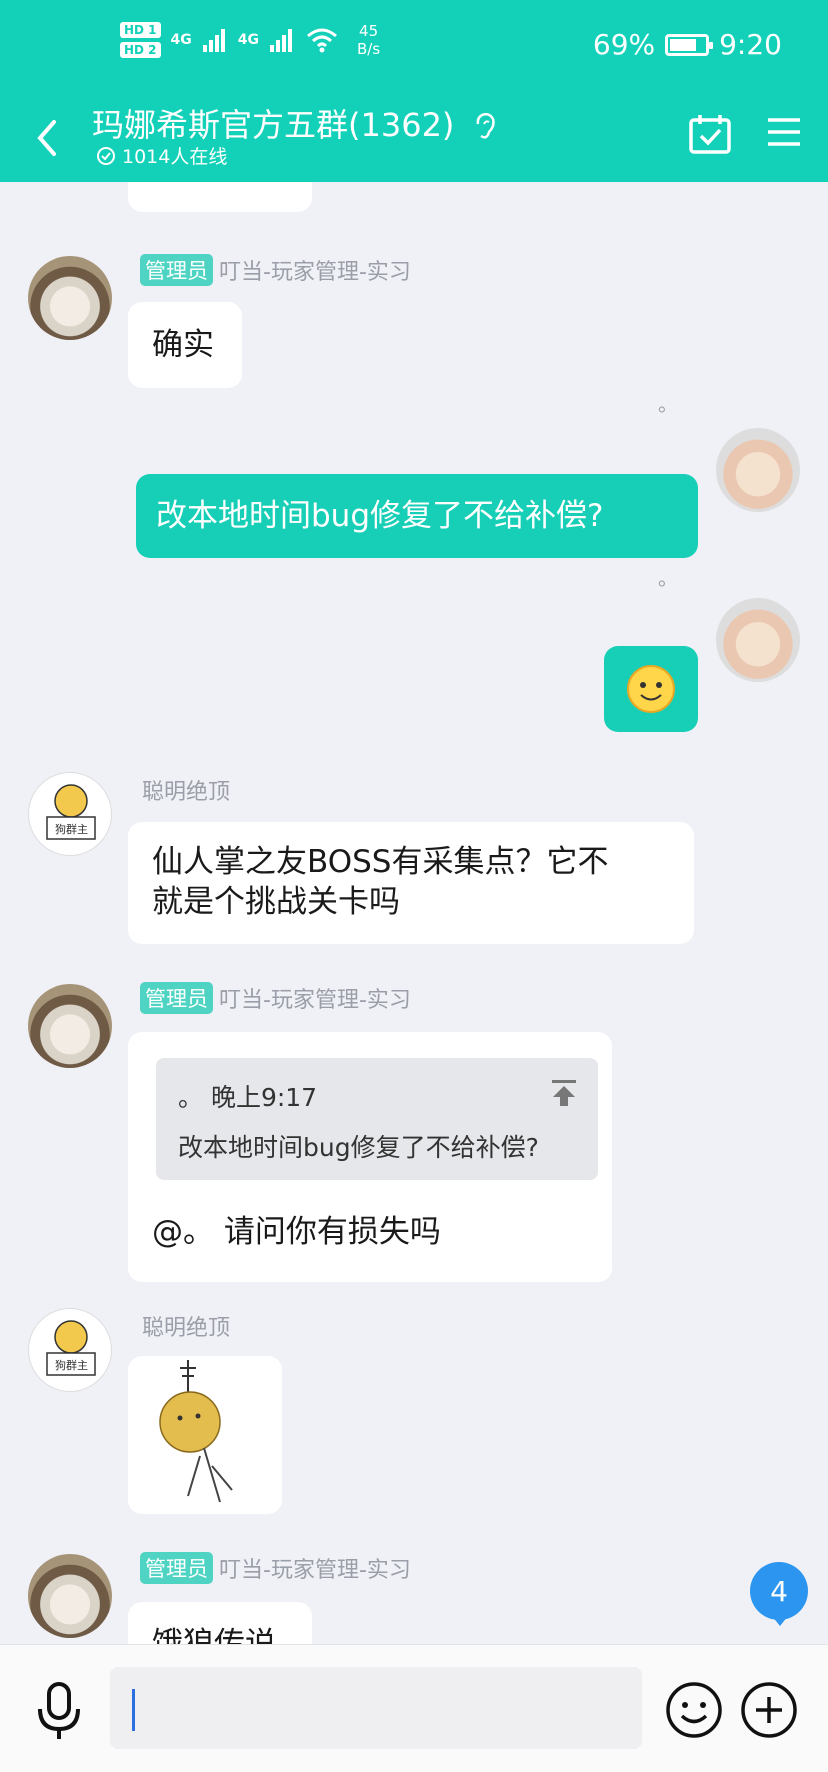 This screenshot has height=1772, width=828. What do you see at coordinates (769, 1710) in the screenshot?
I see `plus-button-icon` at bounding box center [769, 1710].